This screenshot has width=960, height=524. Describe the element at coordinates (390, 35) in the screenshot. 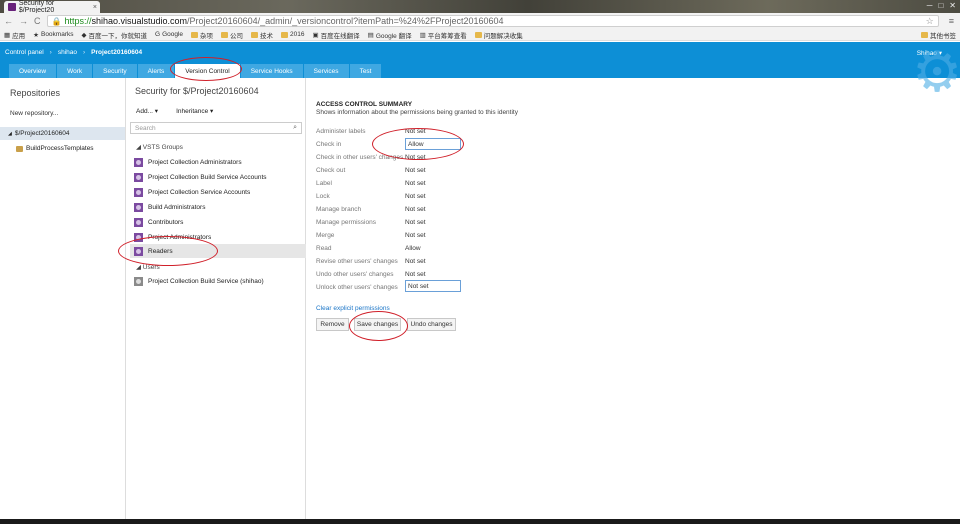

I see `bookmark-google-translate: ▤ Google 翻译` at that location.